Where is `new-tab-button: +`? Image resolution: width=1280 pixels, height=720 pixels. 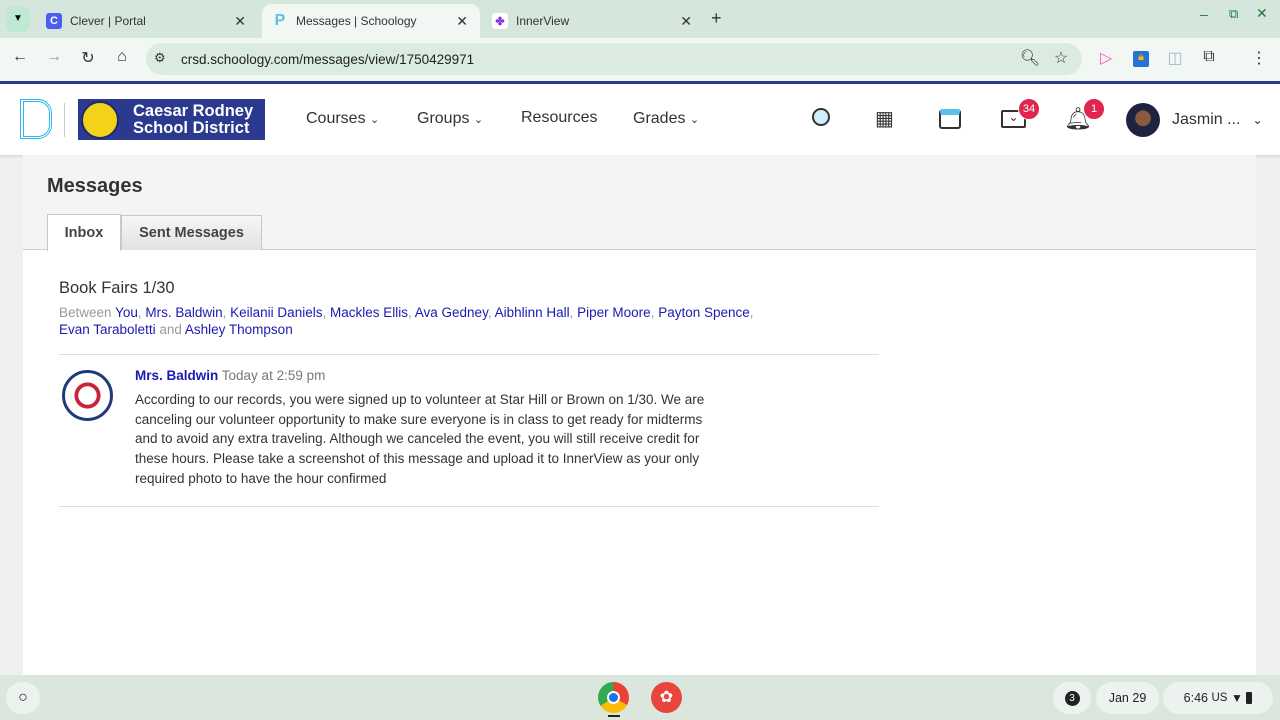 new-tab-button: + is located at coordinates (716, 18).